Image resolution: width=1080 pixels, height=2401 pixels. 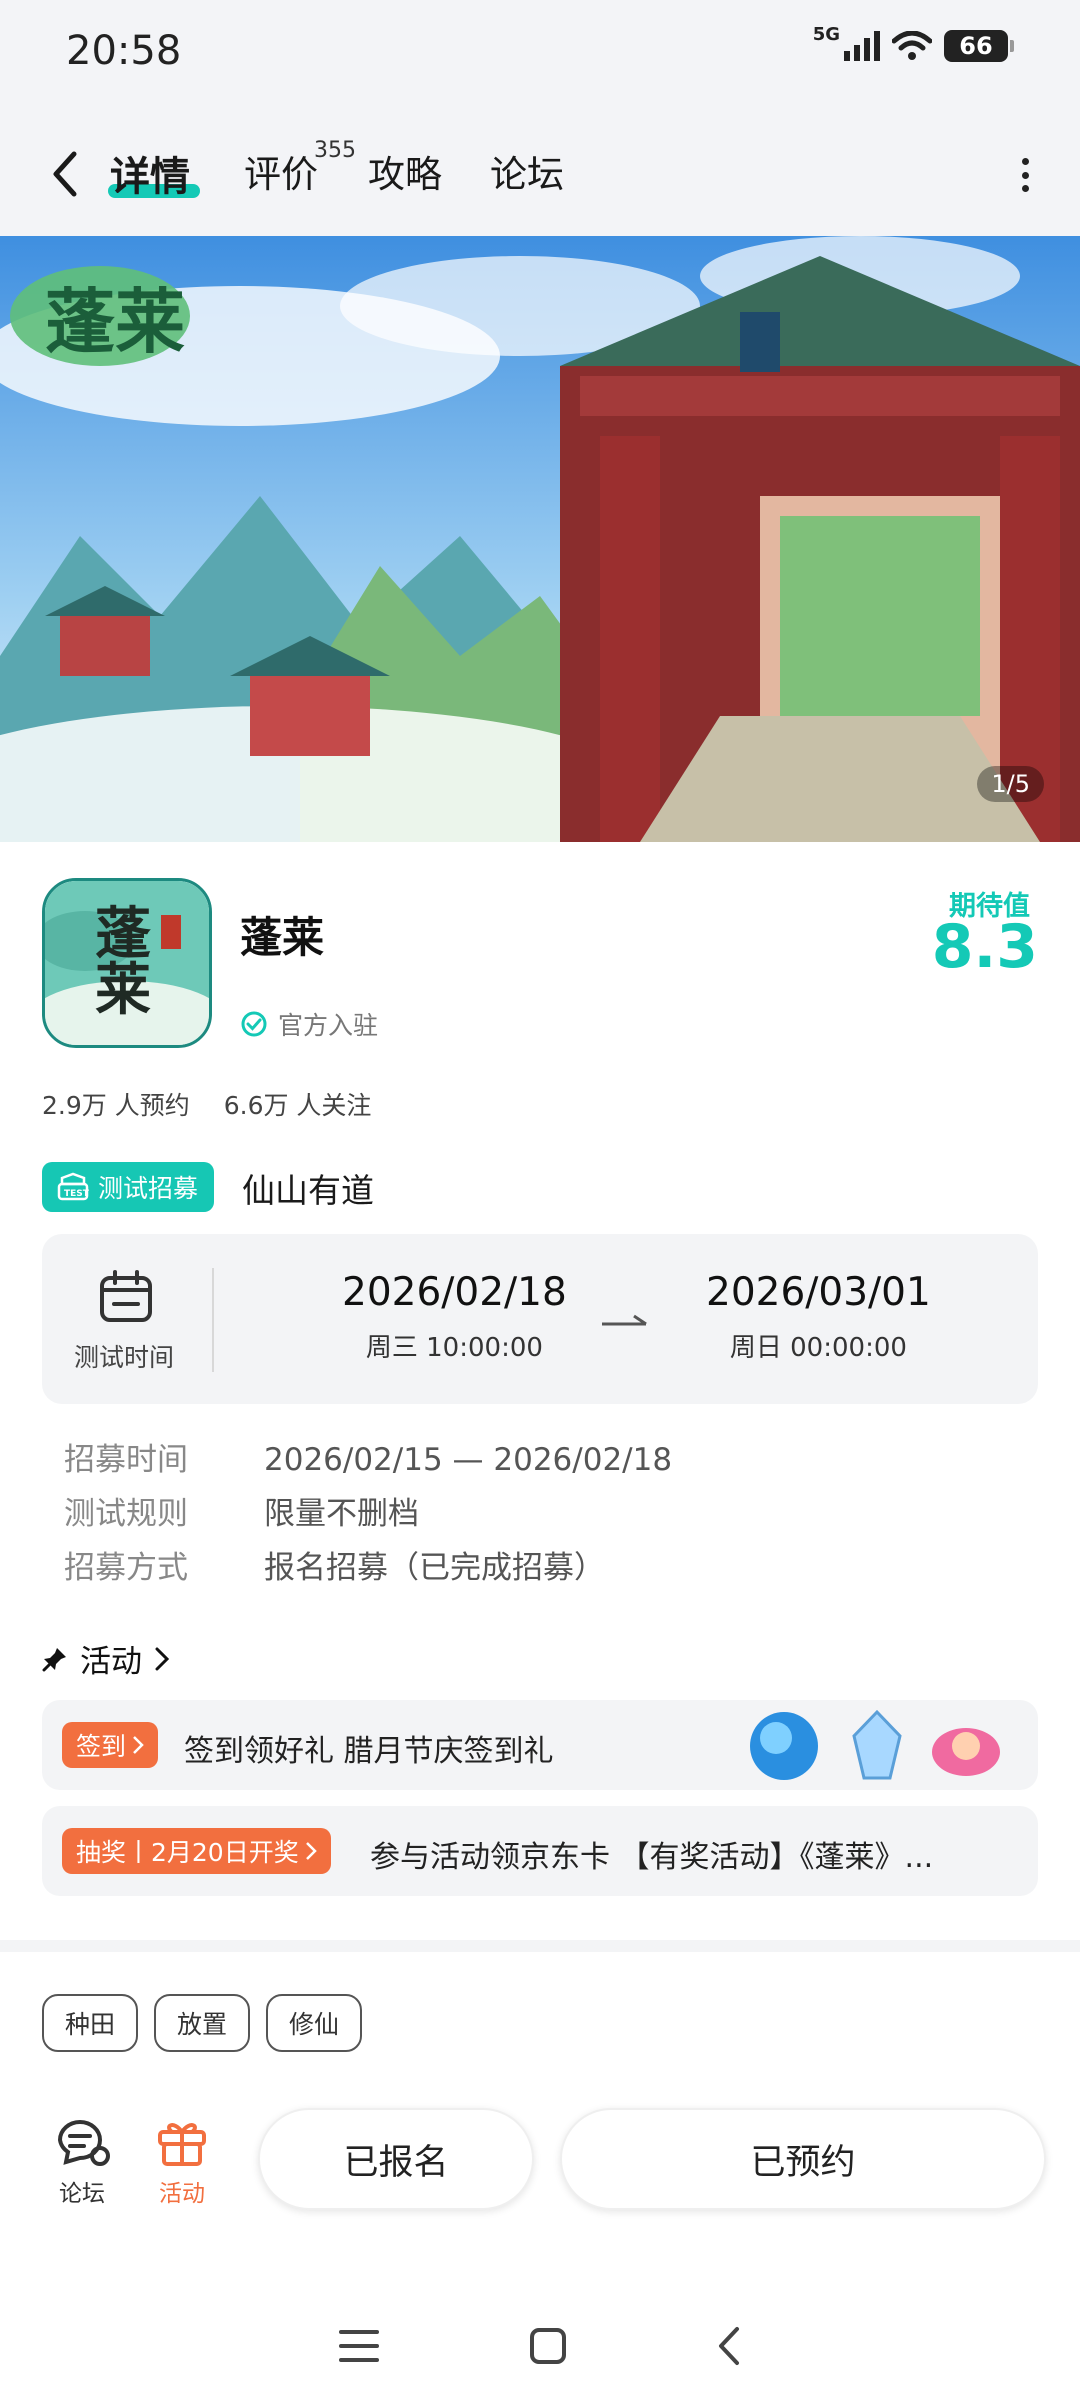 I want to click on test-start-date: 2026/02/18, so click(x=454, y=1292).